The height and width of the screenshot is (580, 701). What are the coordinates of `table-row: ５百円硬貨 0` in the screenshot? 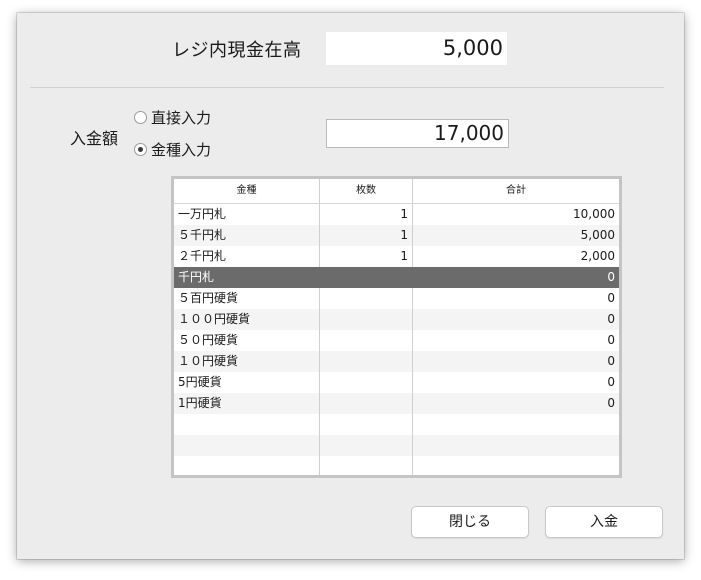 It's located at (396, 298).